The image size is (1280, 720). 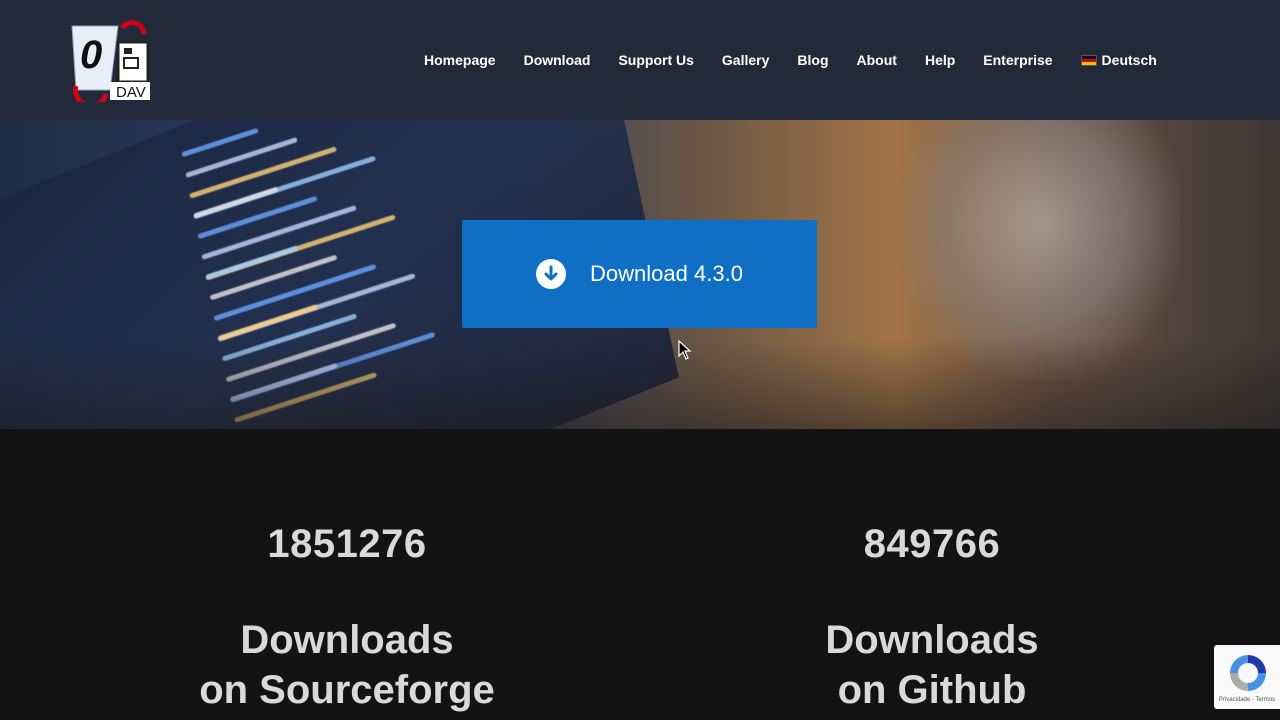 What do you see at coordinates (551, 274) in the screenshot?
I see `download-arrow-icon` at bounding box center [551, 274].